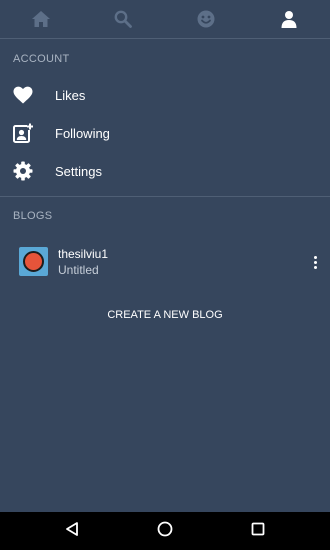 The height and width of the screenshot is (550, 330). I want to click on nav-home-button, so click(41, 19).